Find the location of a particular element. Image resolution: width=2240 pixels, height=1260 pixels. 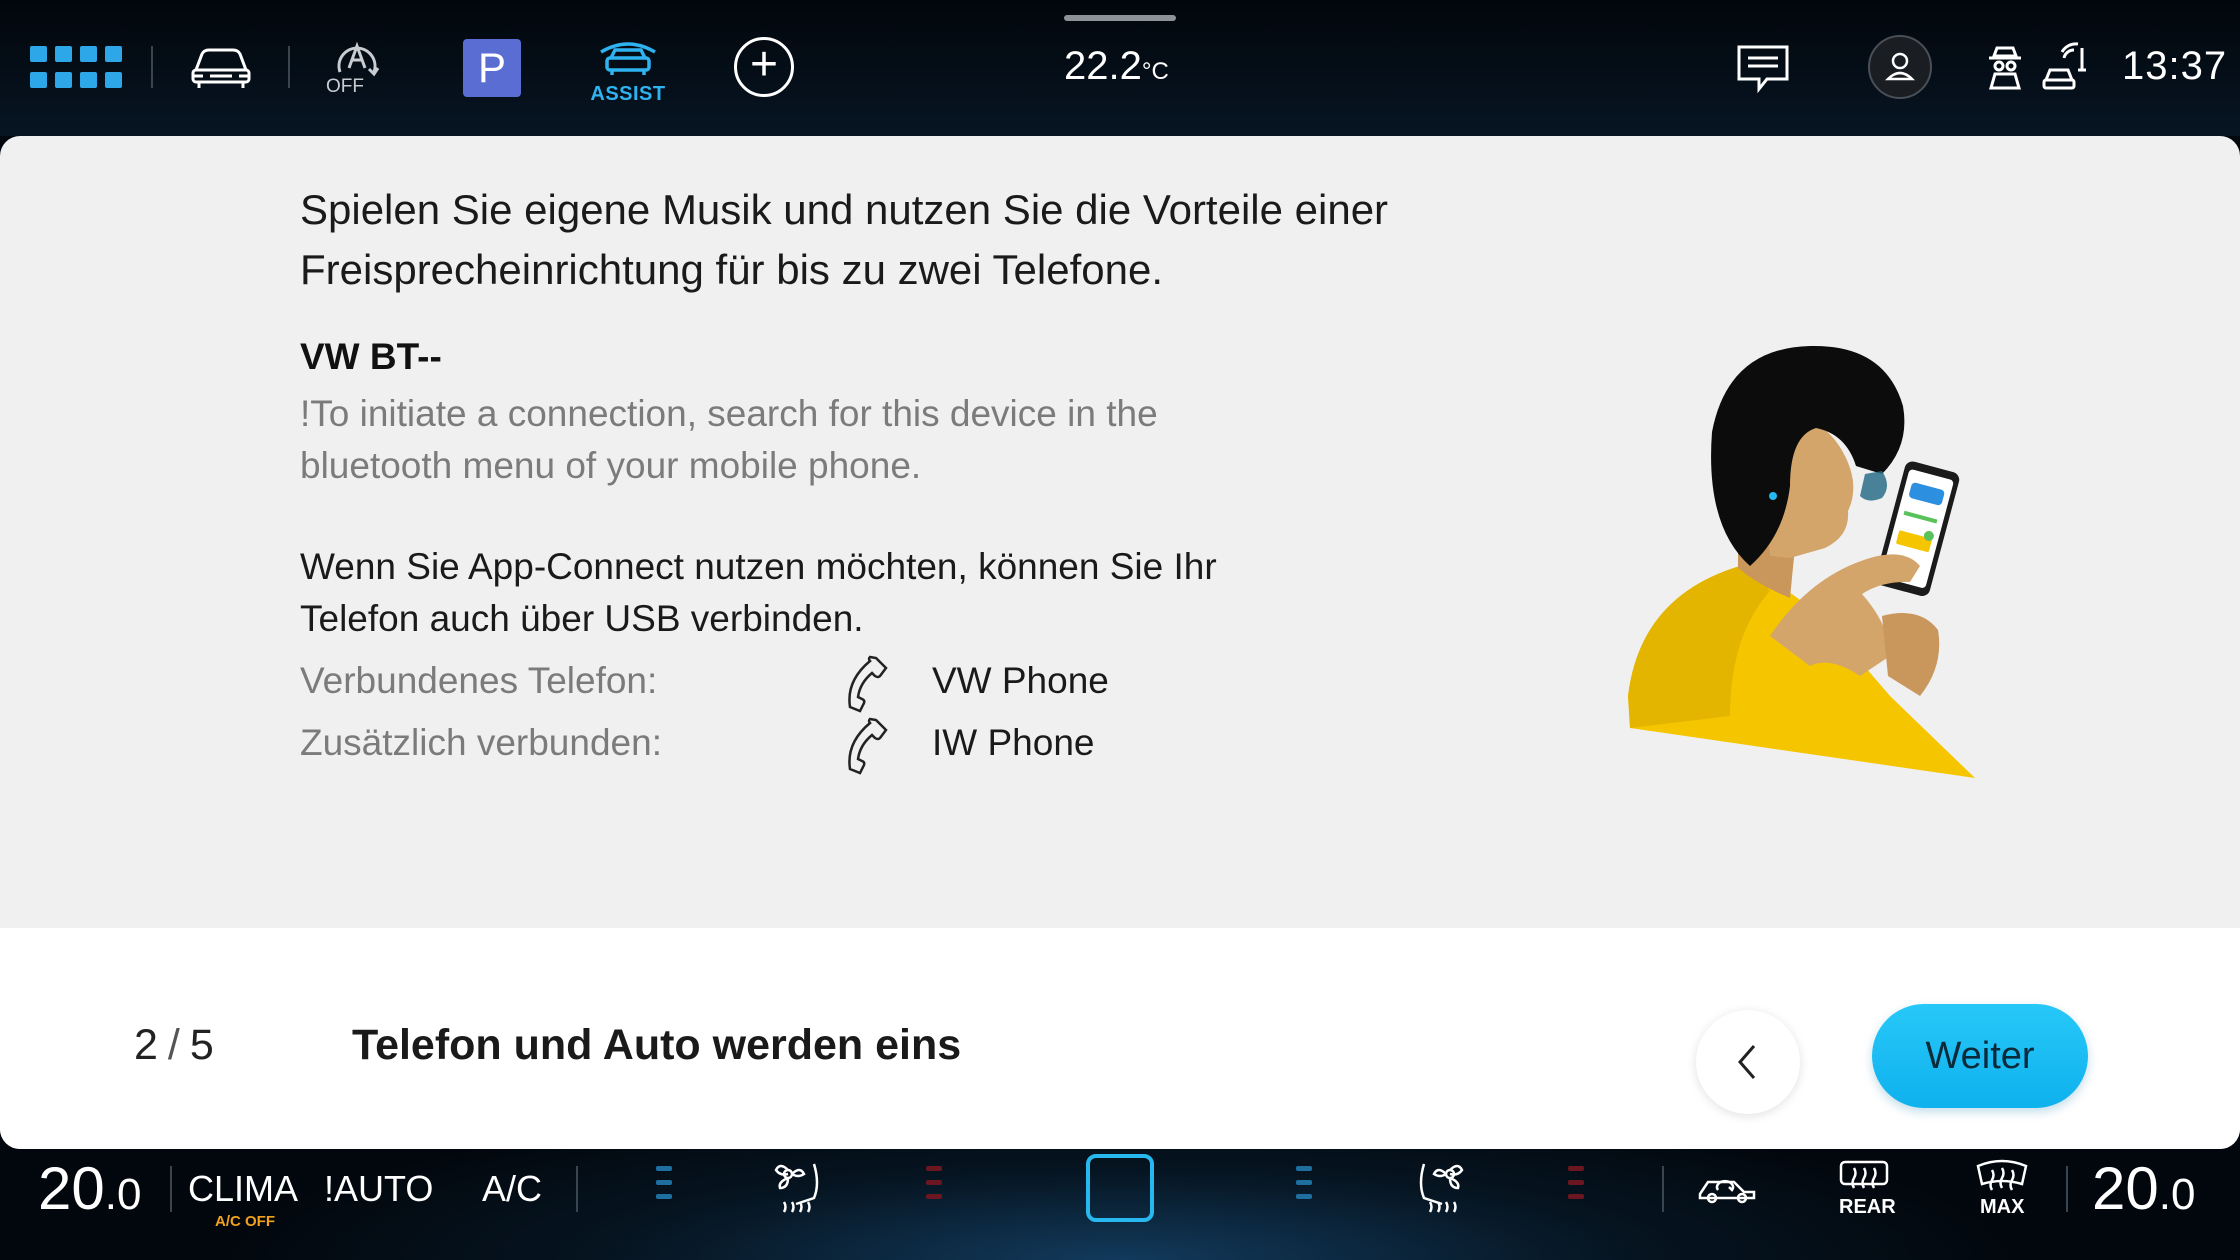

user-profile-button is located at coordinates (1900, 67).